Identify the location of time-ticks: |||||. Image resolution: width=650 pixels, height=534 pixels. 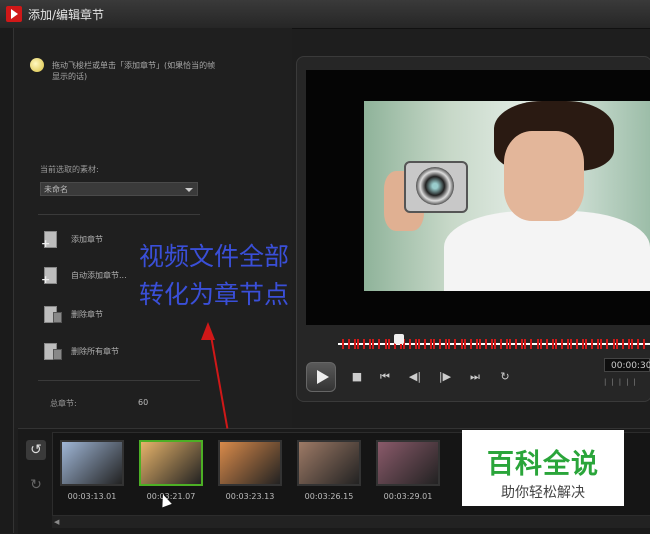
(622, 382).